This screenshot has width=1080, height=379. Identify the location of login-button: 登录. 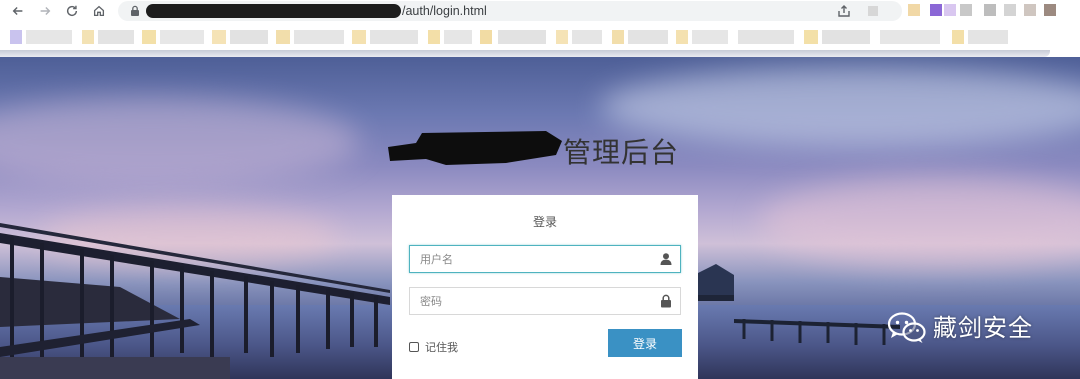
(645, 343).